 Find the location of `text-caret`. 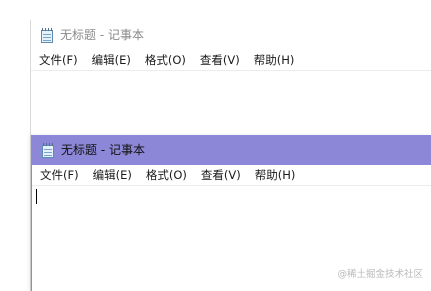

text-caret is located at coordinates (36, 196).